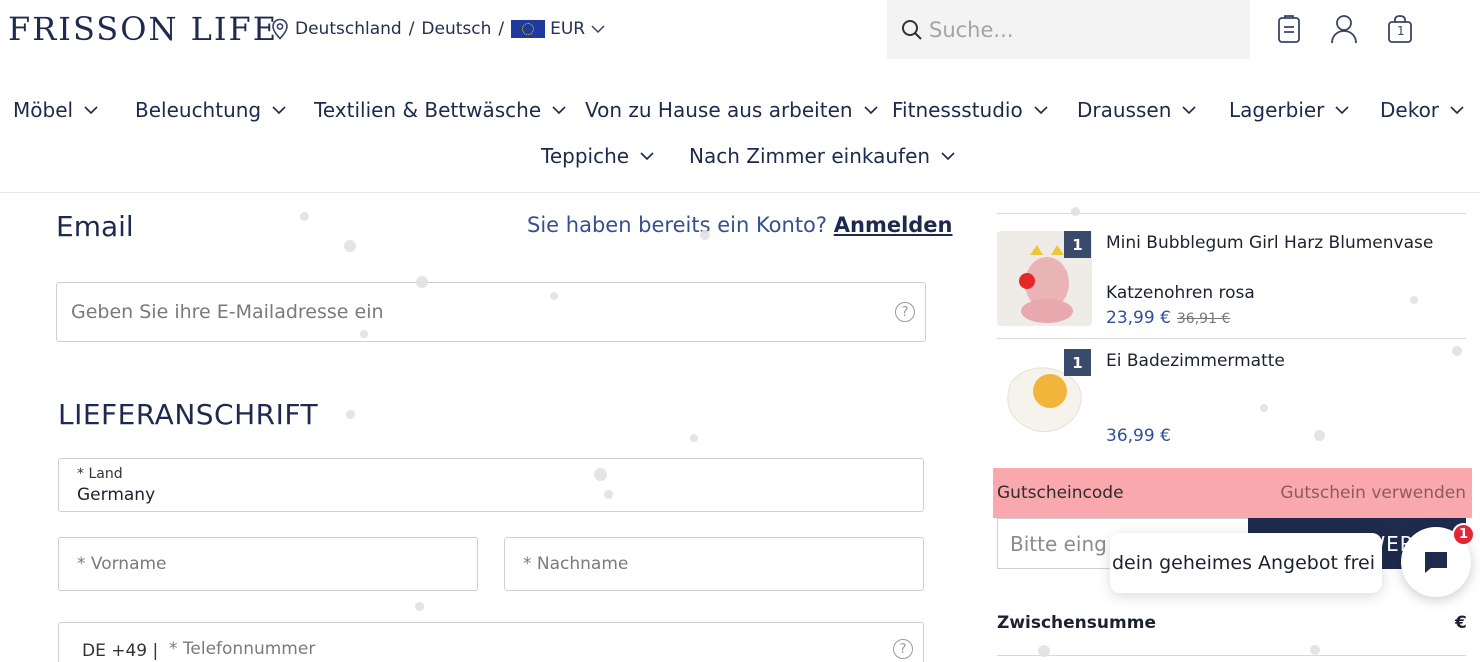 This screenshot has height=662, width=1480. I want to click on email-section-title: Email, so click(95, 226).